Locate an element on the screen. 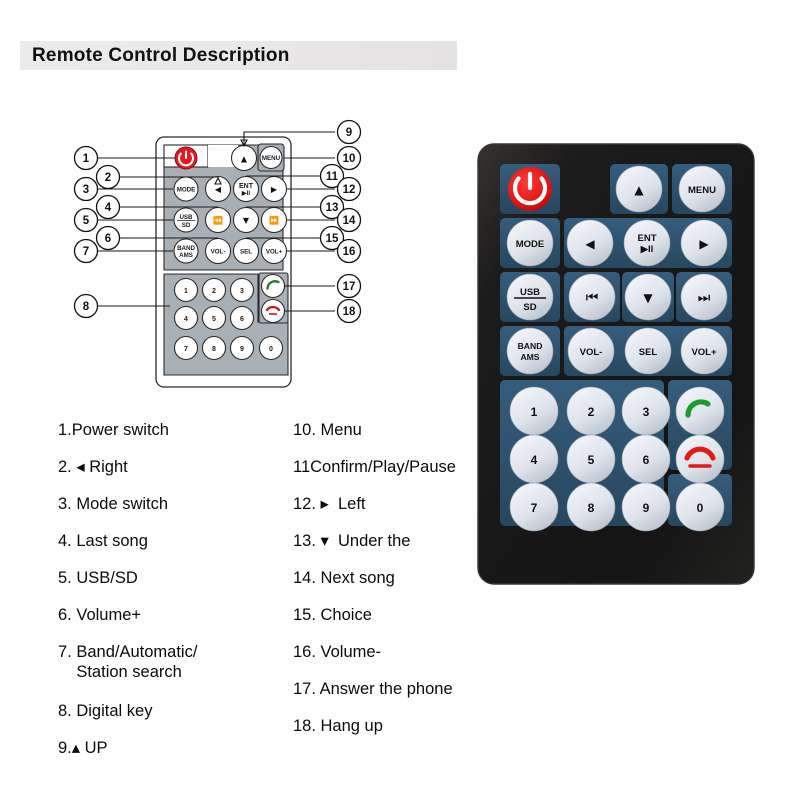 The height and width of the screenshot is (800, 800). photo-key-ent-play-pause: ENT ▶II is located at coordinates (647, 243).